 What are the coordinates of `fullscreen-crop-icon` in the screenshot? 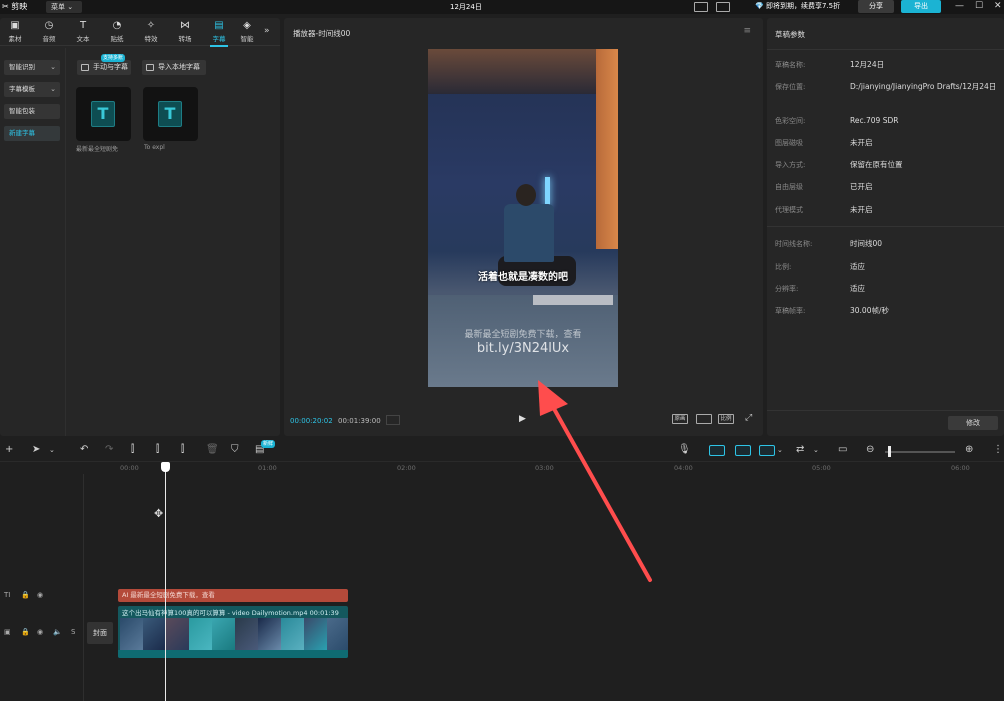 It's located at (704, 419).